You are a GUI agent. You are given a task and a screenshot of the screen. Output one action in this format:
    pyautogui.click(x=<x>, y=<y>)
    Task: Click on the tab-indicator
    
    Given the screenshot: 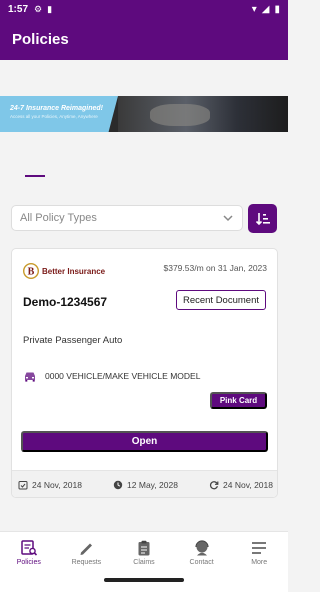 What is the action you would take?
    pyautogui.click(x=35, y=176)
    